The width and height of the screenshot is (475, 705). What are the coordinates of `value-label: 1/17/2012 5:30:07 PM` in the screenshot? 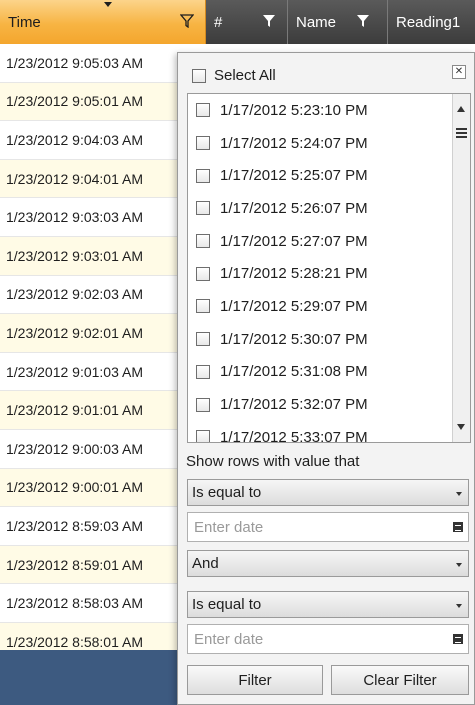 It's located at (294, 339).